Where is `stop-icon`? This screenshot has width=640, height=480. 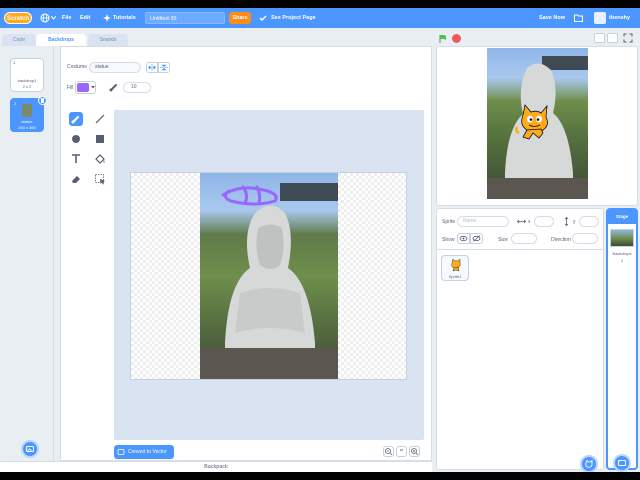
stop-icon is located at coordinates (456, 38).